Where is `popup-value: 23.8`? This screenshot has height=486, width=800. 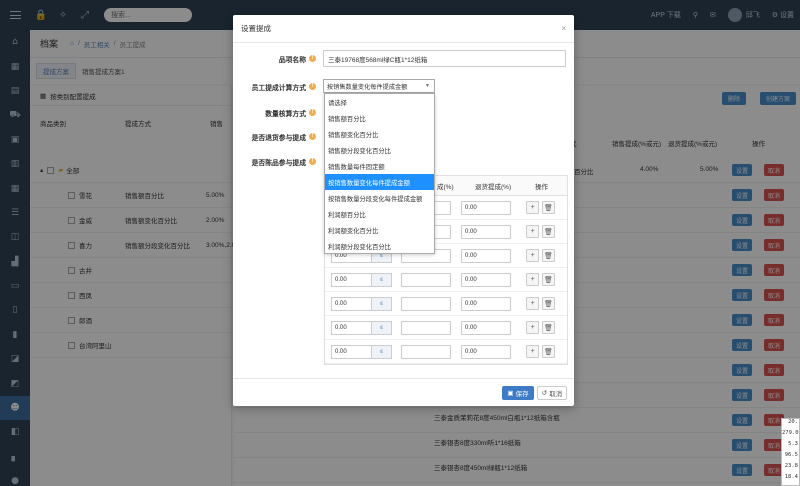 popup-value: 23.8 is located at coordinates (791, 466).